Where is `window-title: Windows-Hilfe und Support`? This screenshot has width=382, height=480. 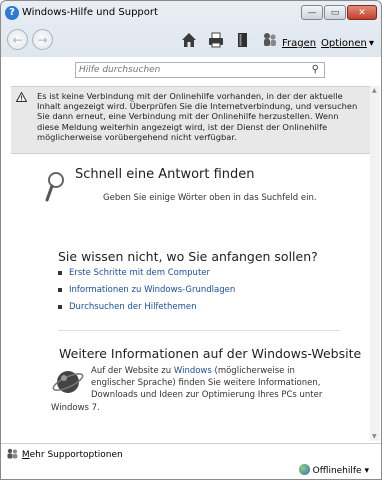
window-title: Windows-Hilfe und Support is located at coordinates (90, 12).